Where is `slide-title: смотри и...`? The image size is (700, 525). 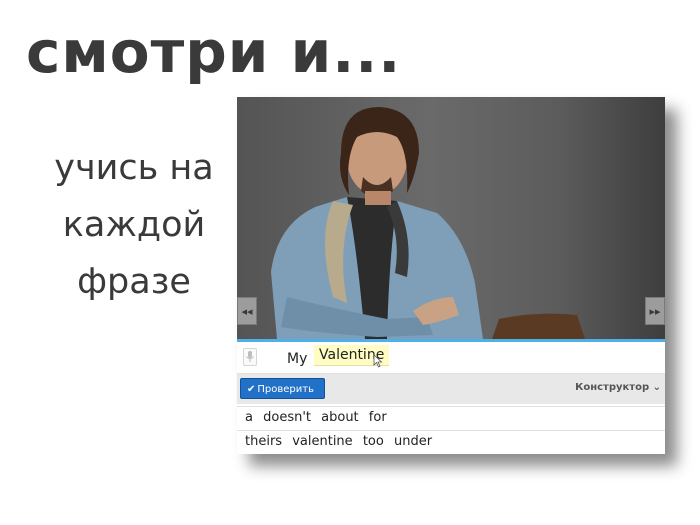 slide-title: смотри и... is located at coordinates (214, 52).